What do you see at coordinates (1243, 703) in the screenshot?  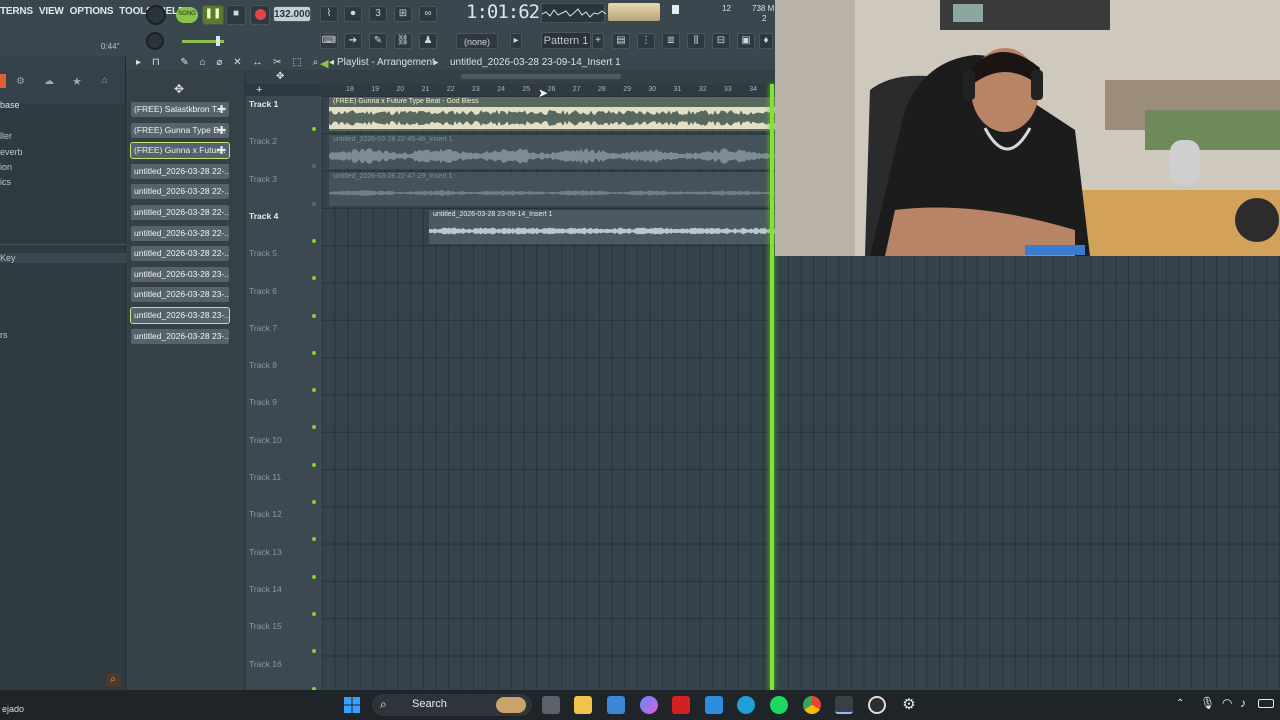 I see `volume-icon: ♪` at bounding box center [1243, 703].